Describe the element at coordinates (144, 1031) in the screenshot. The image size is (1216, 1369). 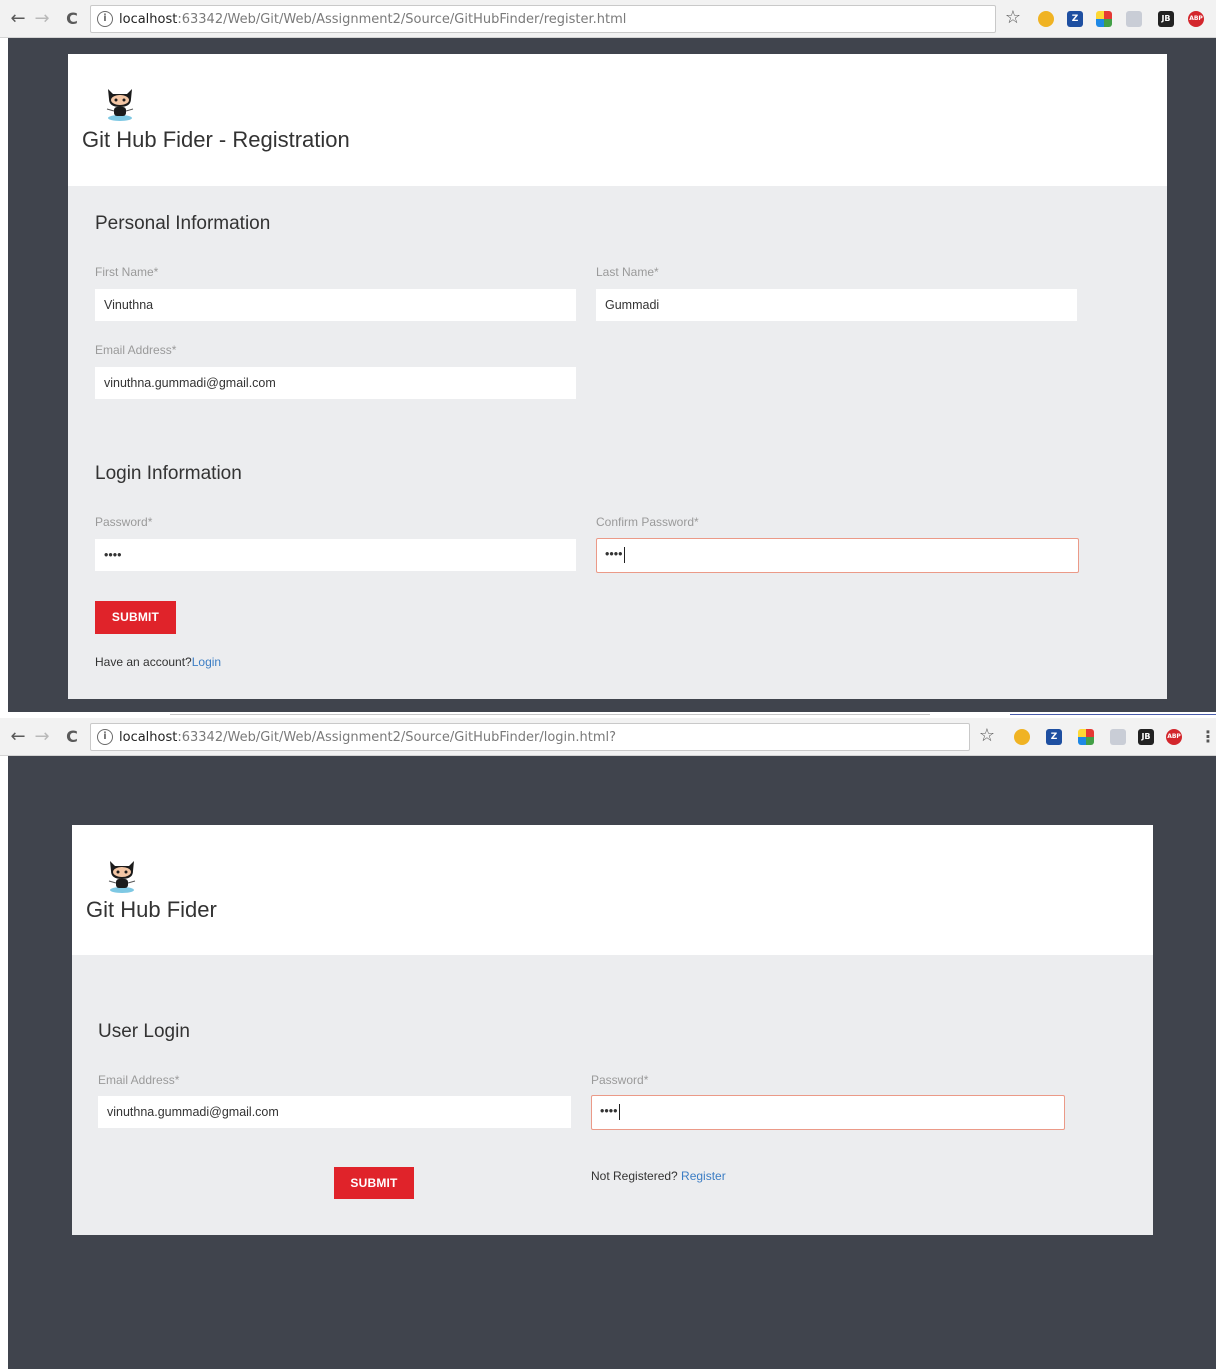
I see `user-login-heading: User Login` at that location.